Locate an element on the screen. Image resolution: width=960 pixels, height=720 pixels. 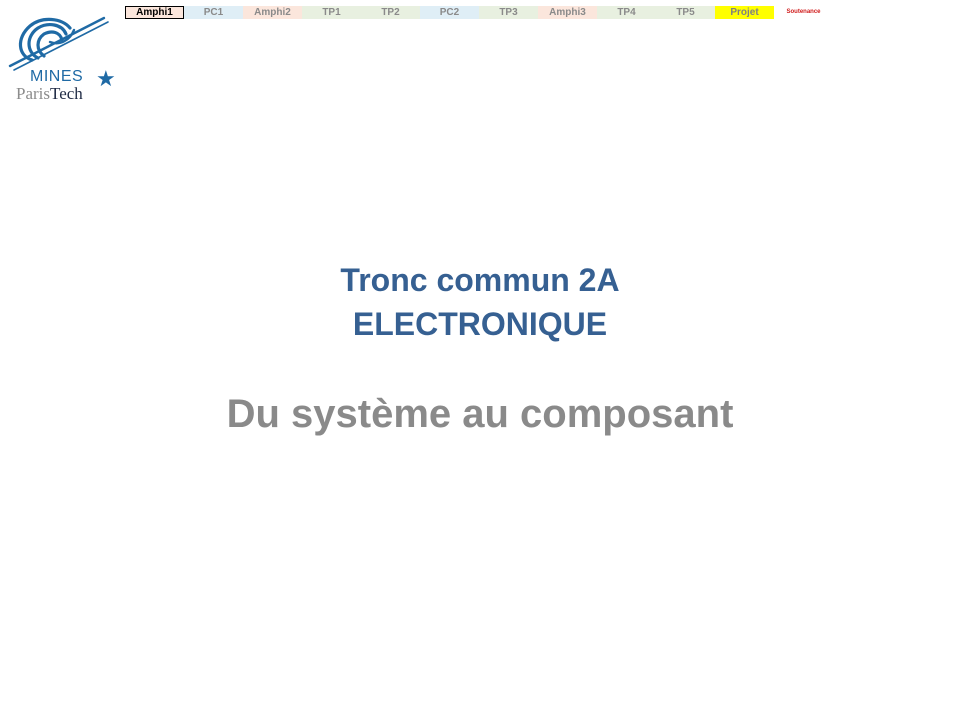
logo-paristech-text: ParisTech is located at coordinates (49, 93).